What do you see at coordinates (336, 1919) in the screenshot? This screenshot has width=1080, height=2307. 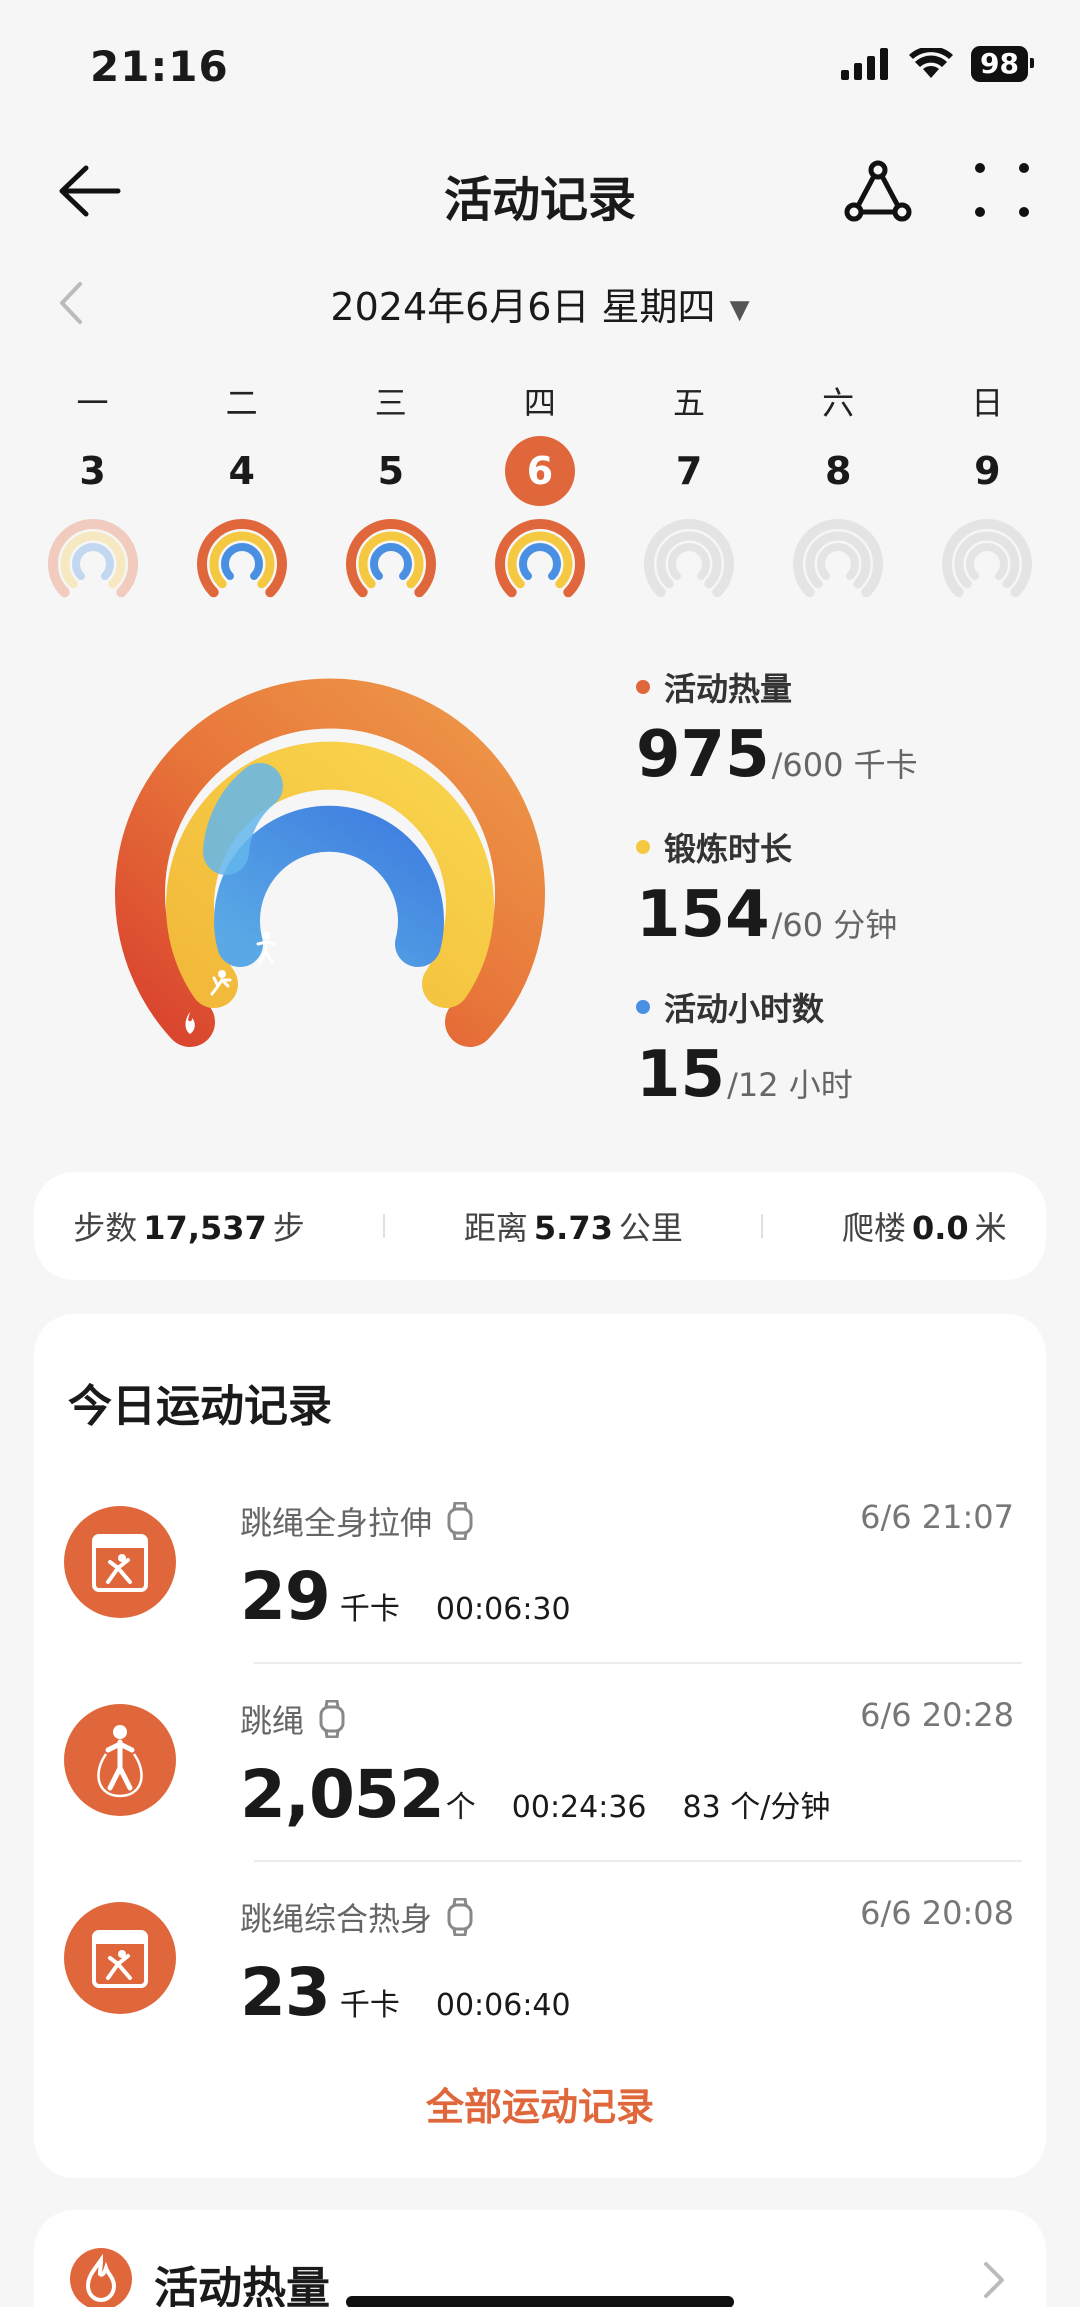 I see `workout-name: 跳绳综合热身` at bounding box center [336, 1919].